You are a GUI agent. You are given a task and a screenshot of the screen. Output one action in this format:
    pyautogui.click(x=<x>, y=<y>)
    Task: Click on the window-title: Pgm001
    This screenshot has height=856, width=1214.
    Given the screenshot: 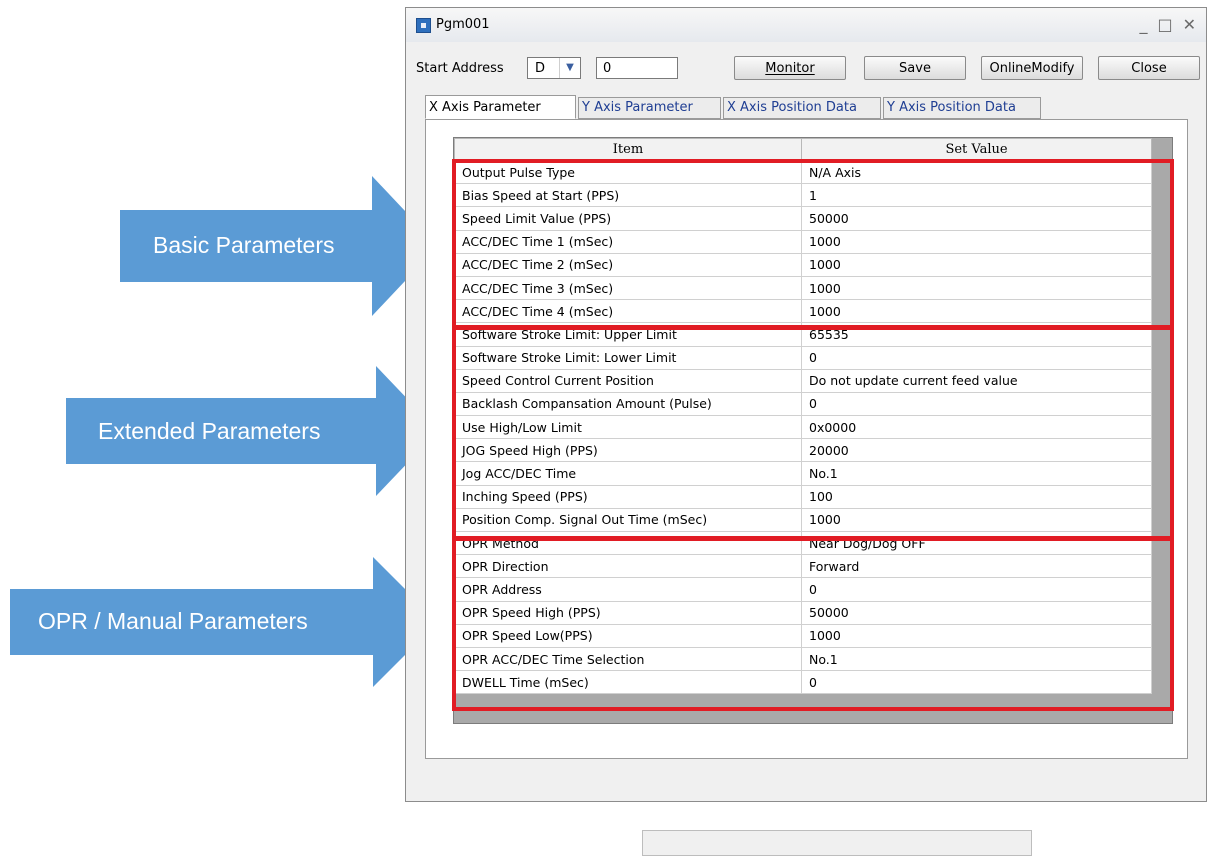 What is the action you would take?
    pyautogui.click(x=463, y=24)
    